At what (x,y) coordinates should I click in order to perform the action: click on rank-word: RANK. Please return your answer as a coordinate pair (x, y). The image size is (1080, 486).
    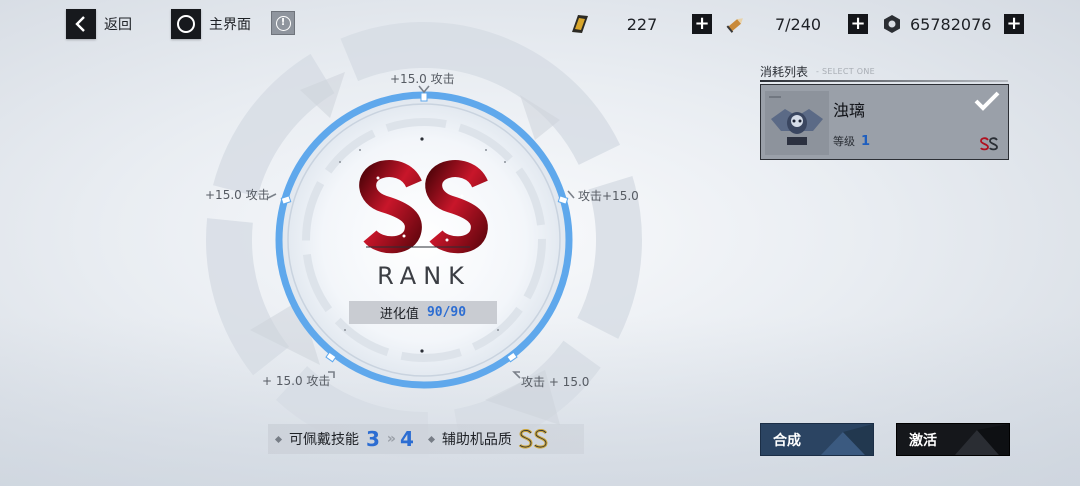
    Looking at the image, I should click on (424, 276).